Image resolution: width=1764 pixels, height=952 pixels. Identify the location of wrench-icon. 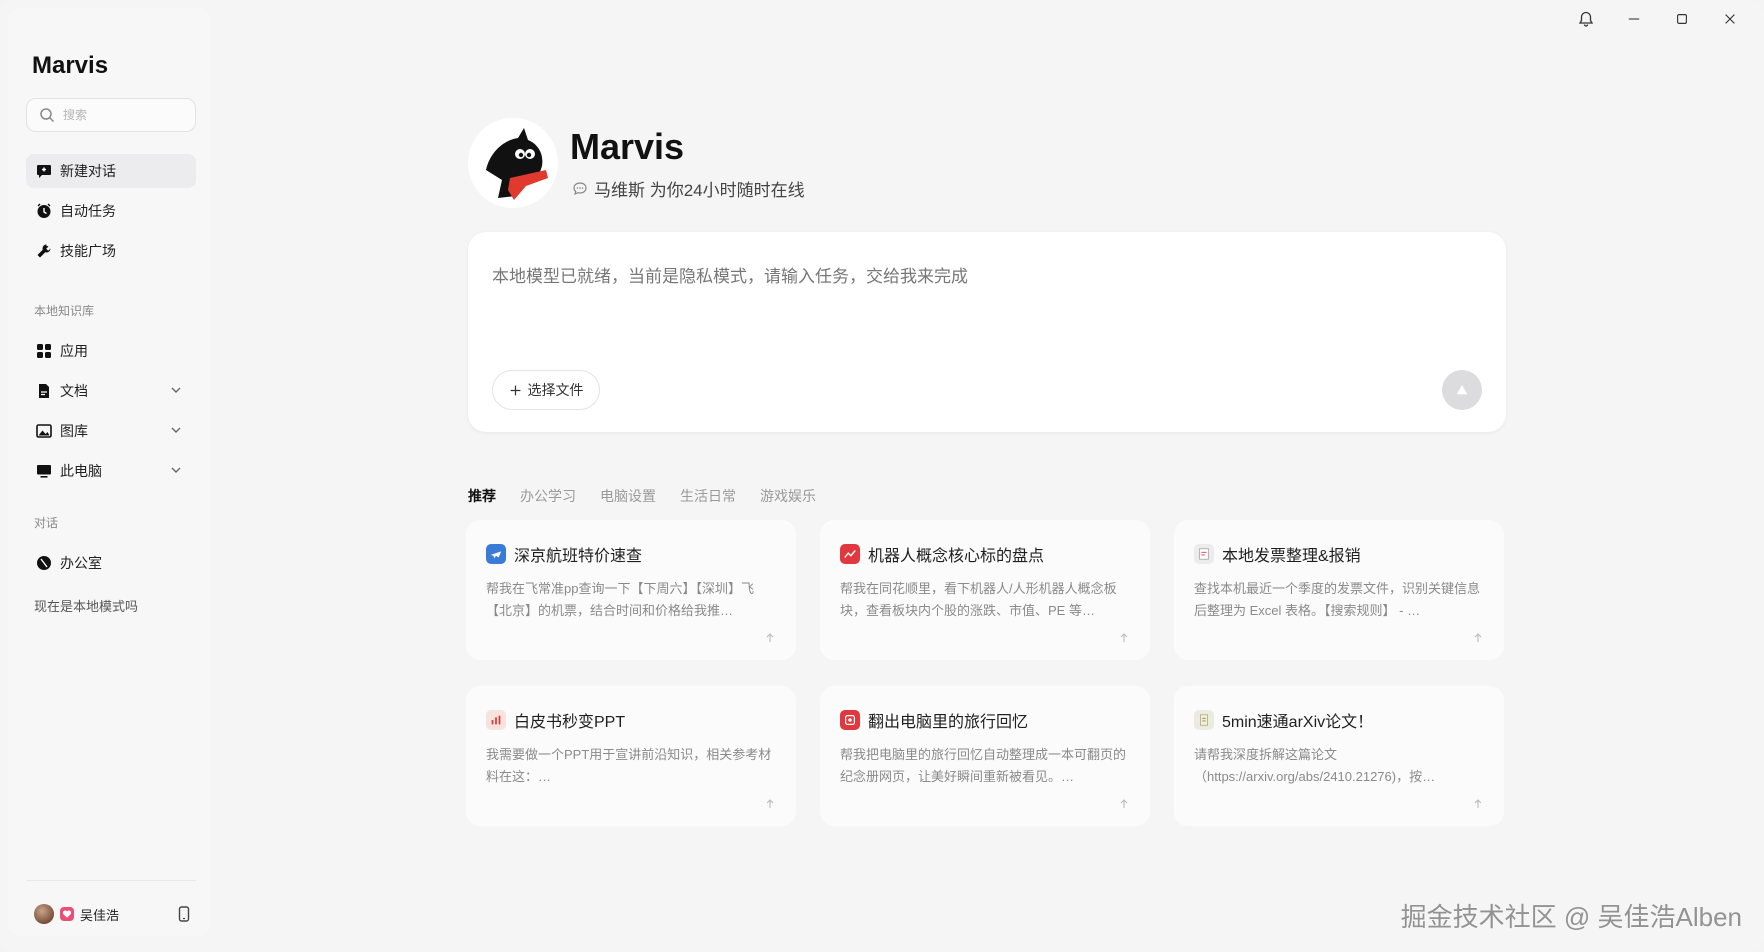
(44, 251).